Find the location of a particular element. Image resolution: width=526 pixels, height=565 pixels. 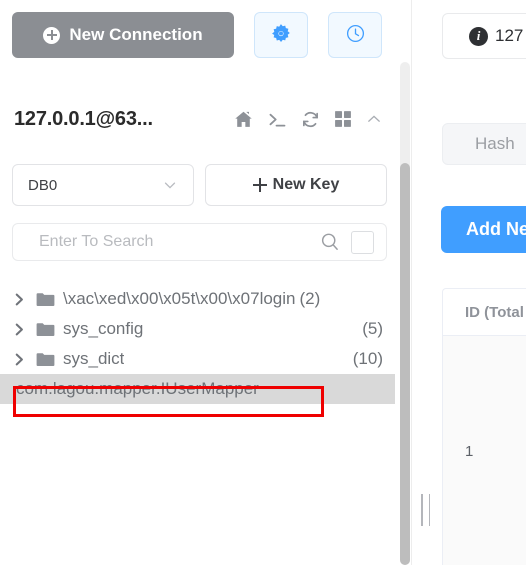

tree-row-label: com.lagou.mapper.IUserMapper is located at coordinates (137, 388).